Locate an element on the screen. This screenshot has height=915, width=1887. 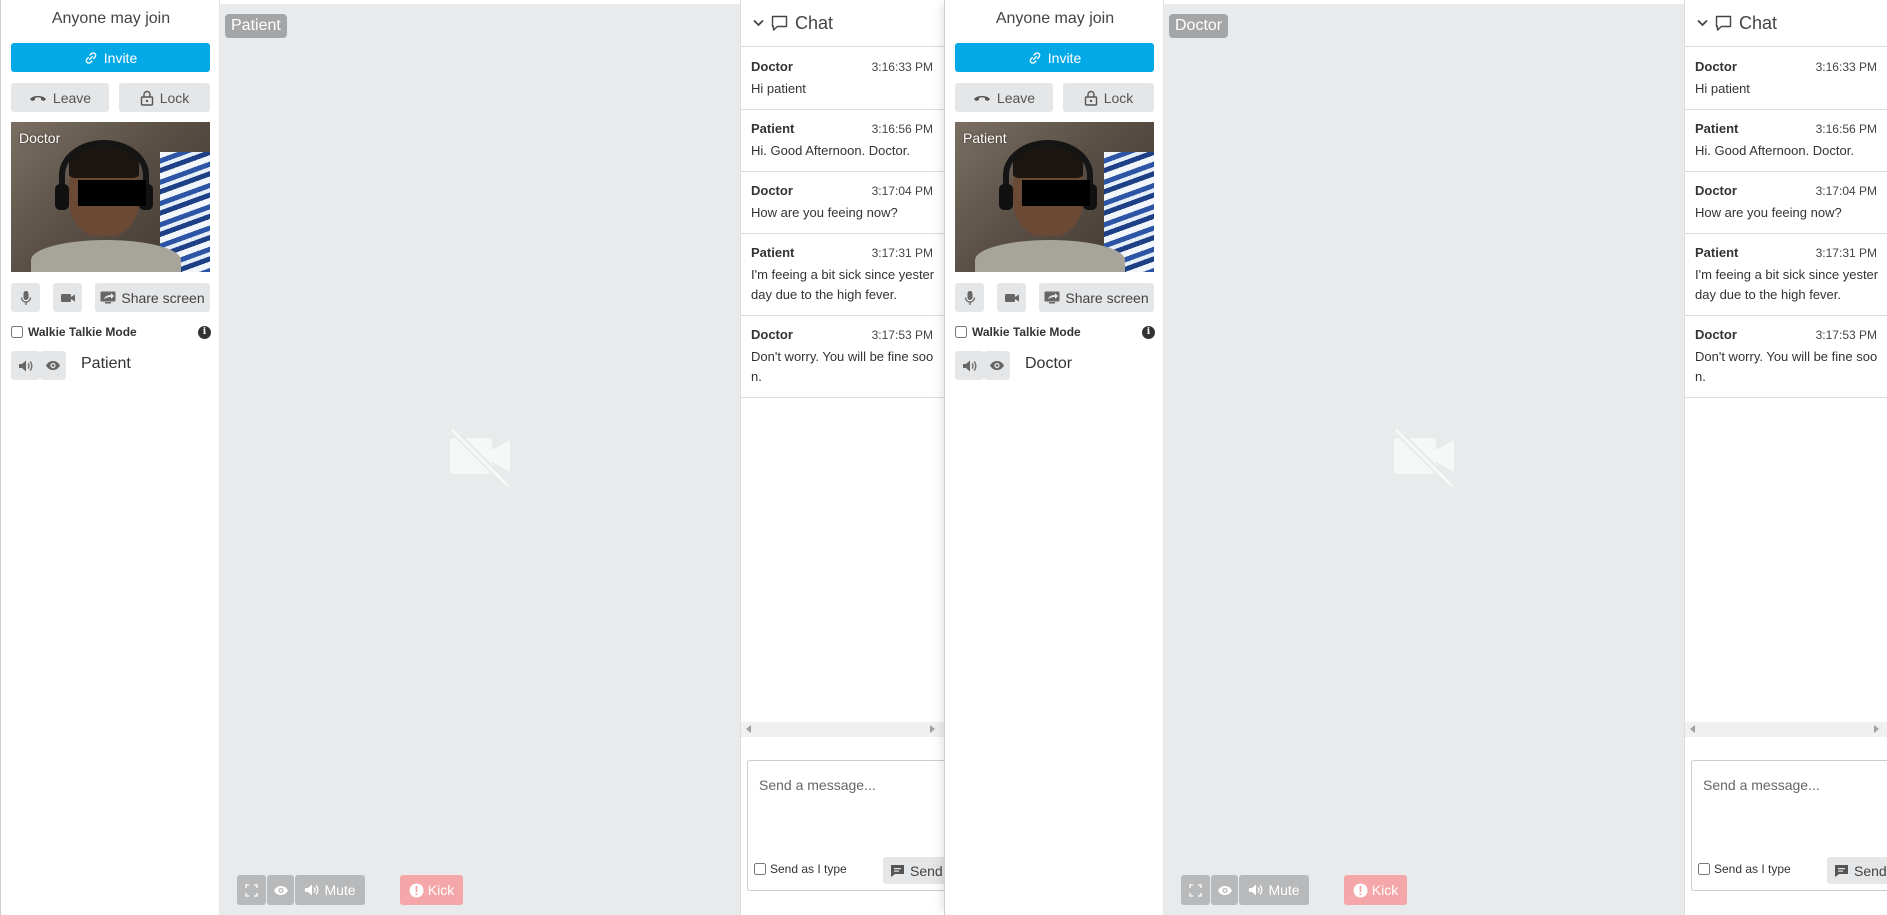
invite-label: Invite is located at coordinates (120, 57).